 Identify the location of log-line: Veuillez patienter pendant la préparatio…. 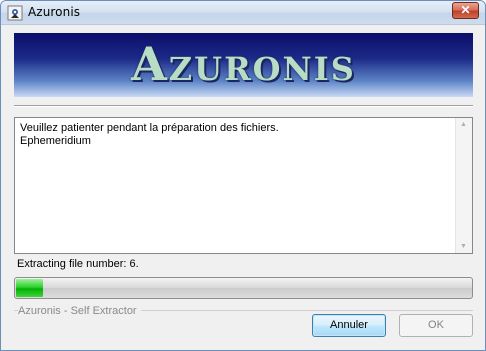
(149, 128).